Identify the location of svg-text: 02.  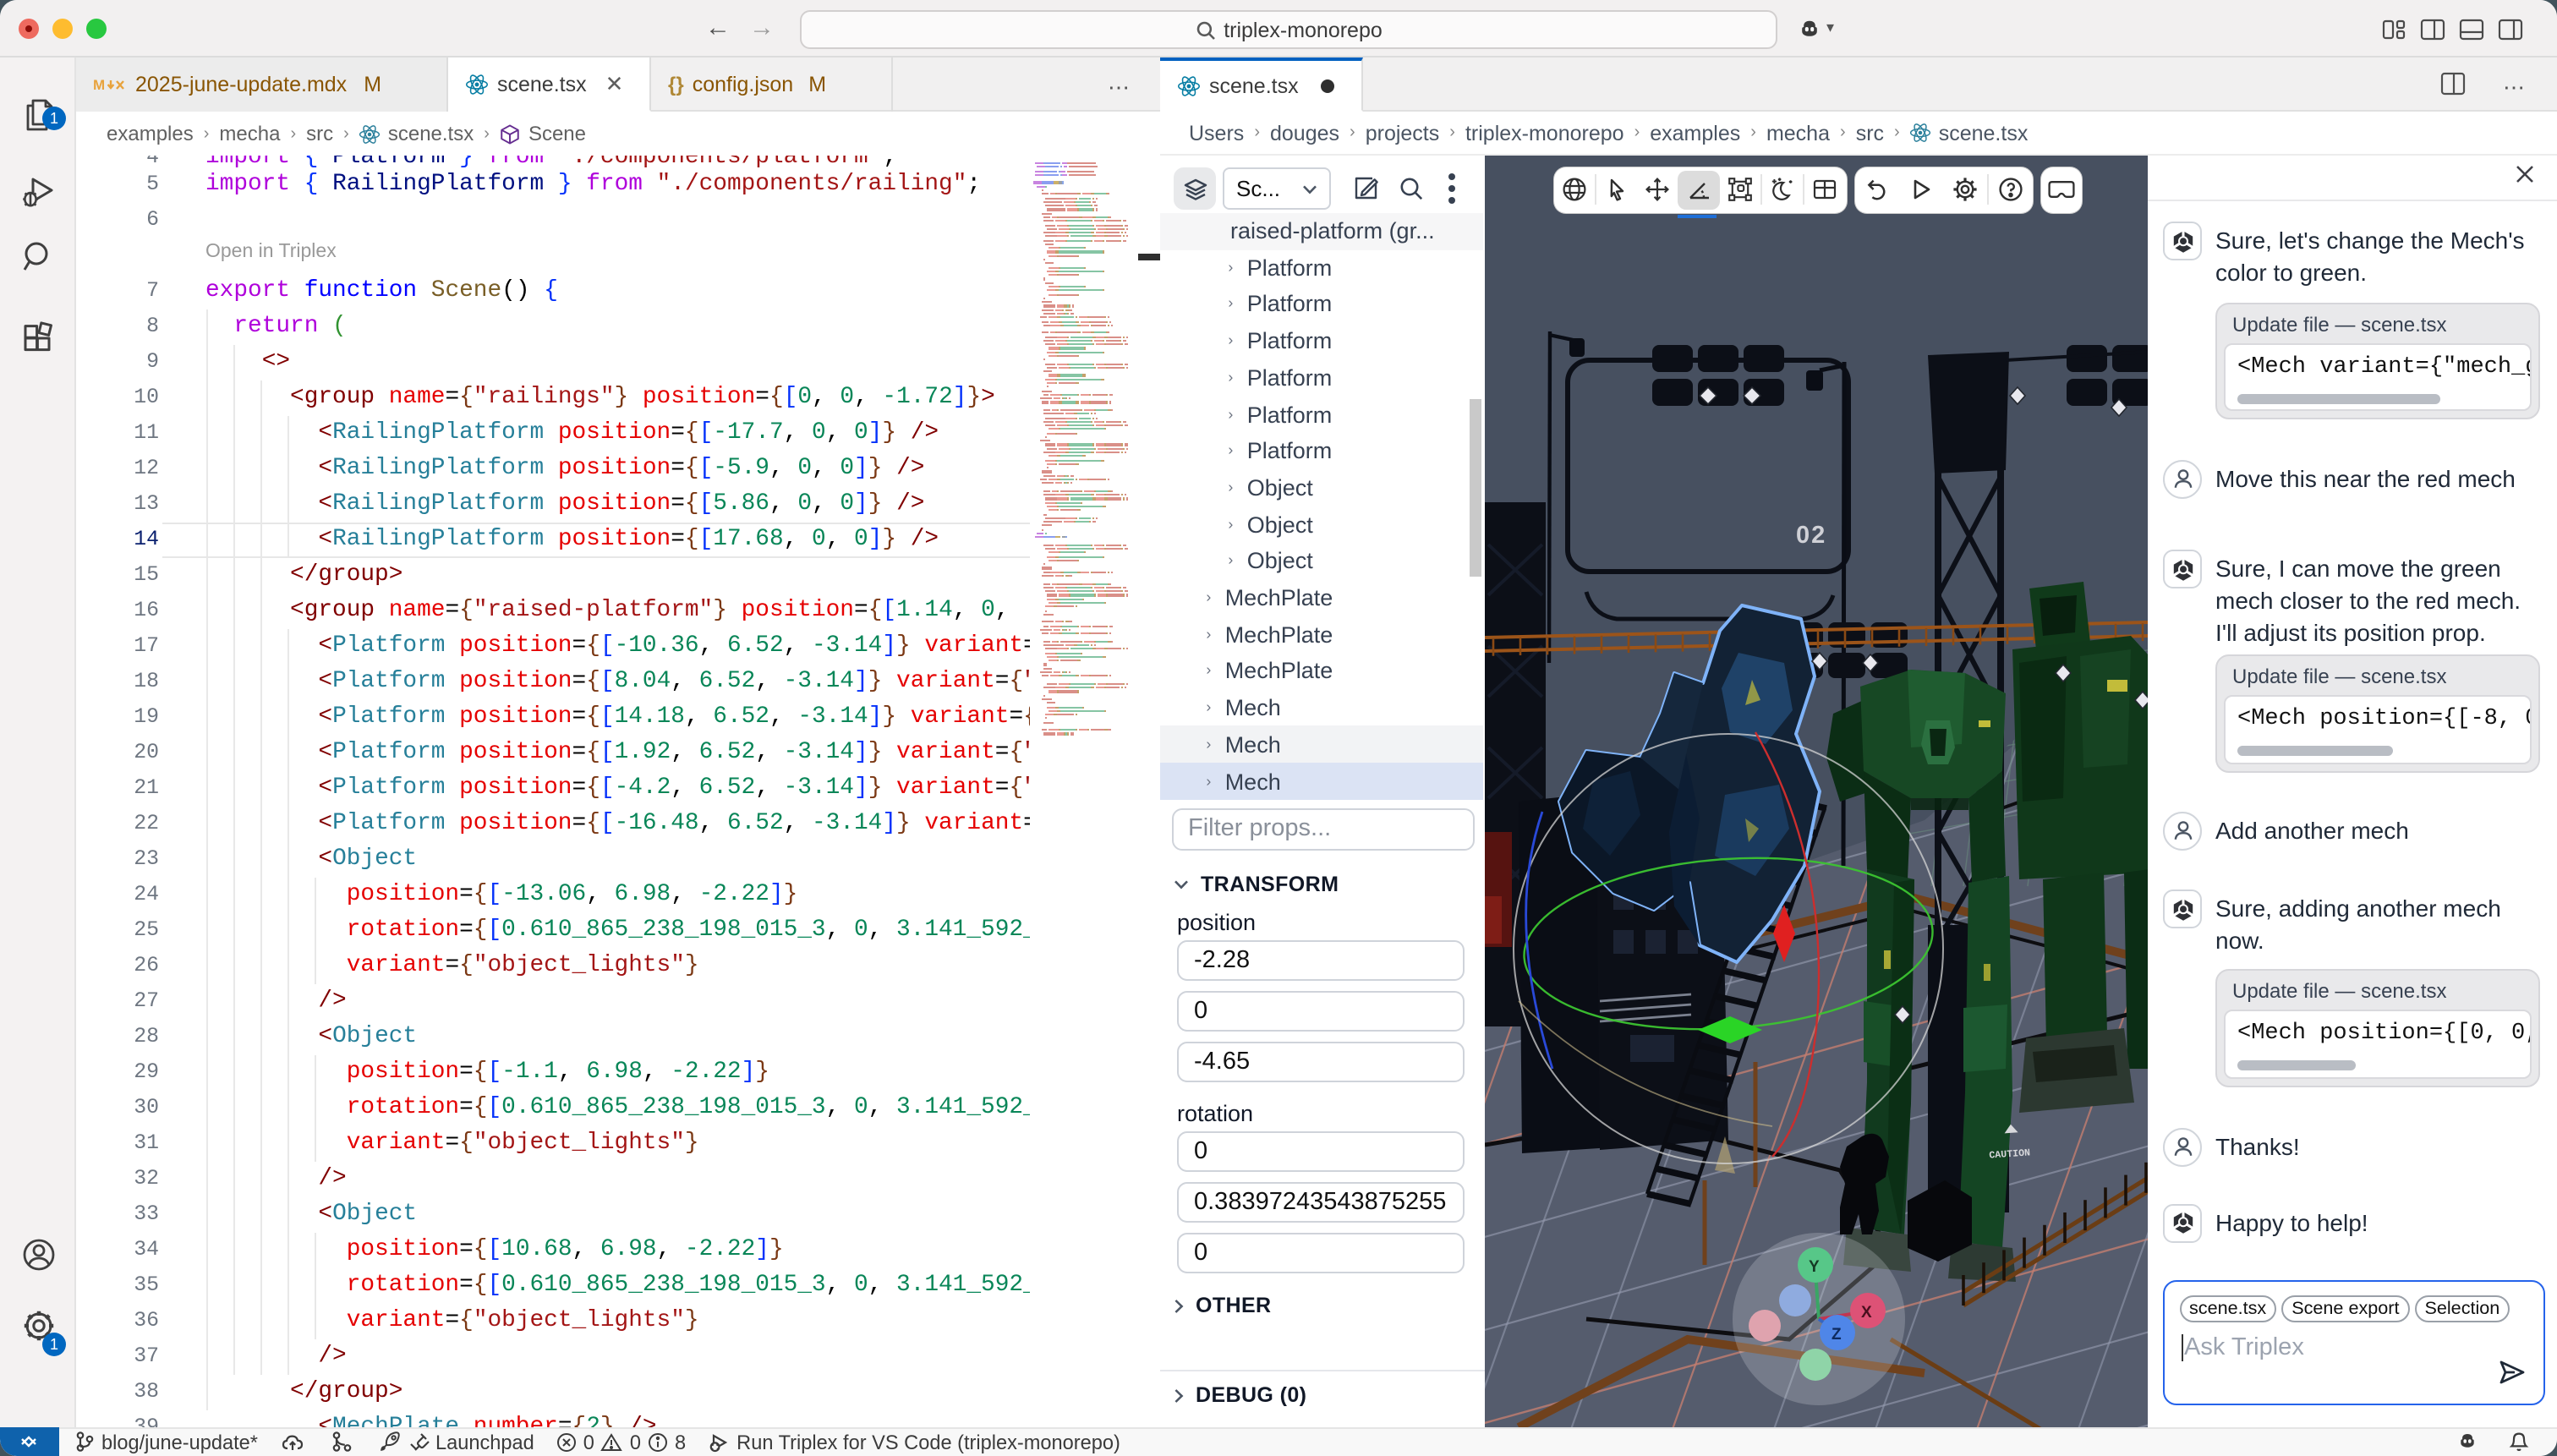
(1810, 536).